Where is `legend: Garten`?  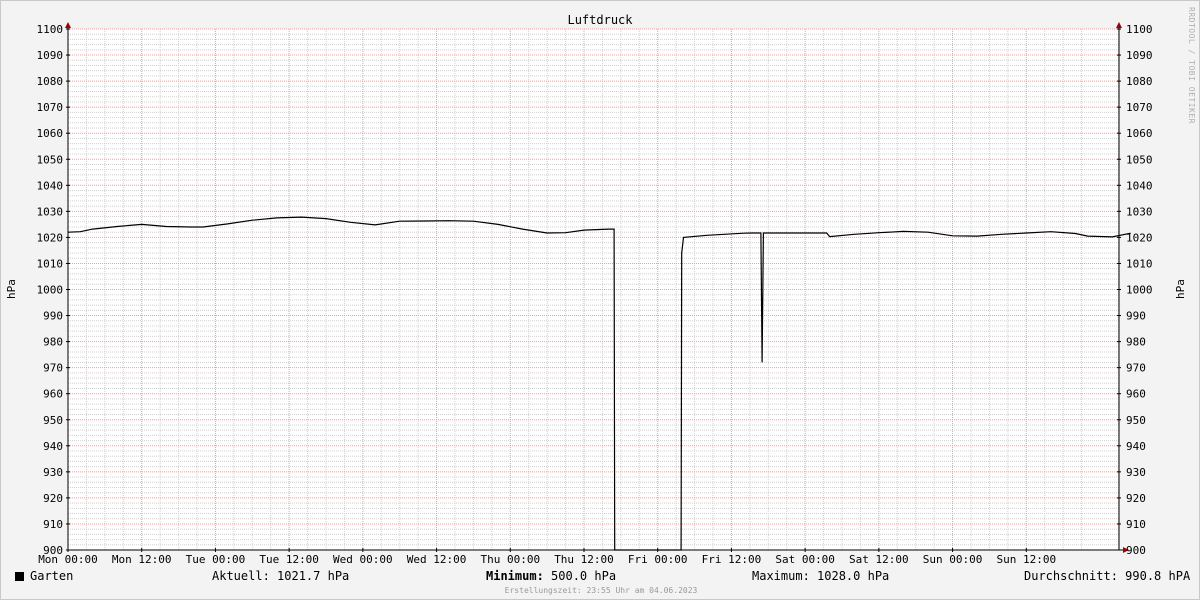
legend: Garten is located at coordinates (44, 576).